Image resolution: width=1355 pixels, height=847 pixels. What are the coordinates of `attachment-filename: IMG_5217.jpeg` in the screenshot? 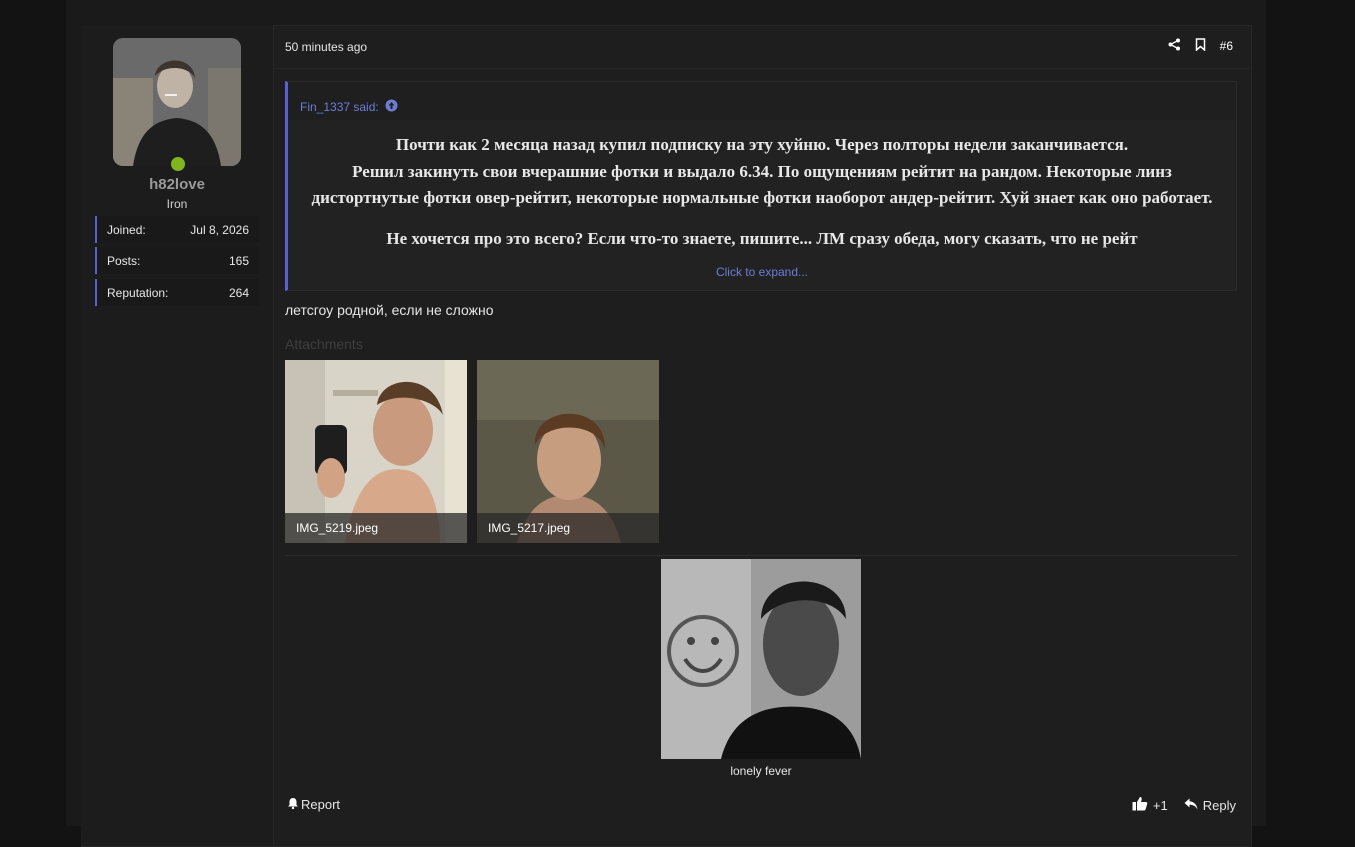 It's located at (568, 528).